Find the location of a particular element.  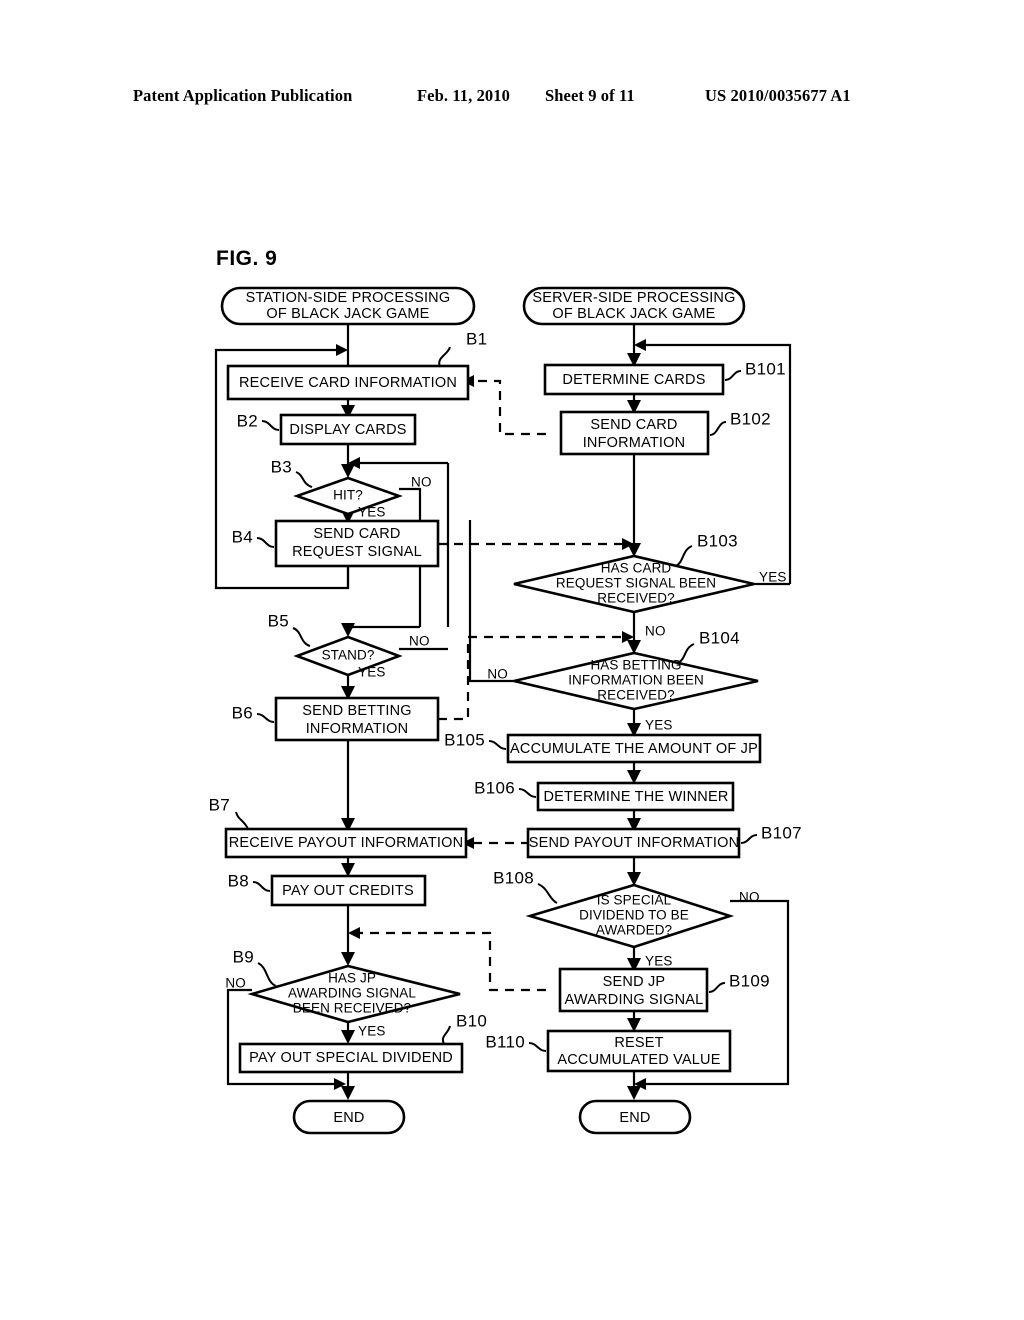

b103-yes-label: YES is located at coordinates (773, 577).